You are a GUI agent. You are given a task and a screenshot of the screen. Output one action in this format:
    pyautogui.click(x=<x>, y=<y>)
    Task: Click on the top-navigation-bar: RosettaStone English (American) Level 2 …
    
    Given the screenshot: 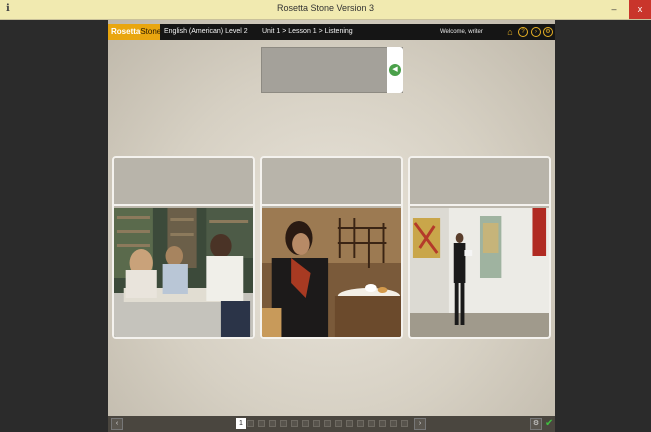 What is the action you would take?
    pyautogui.click(x=331, y=32)
    